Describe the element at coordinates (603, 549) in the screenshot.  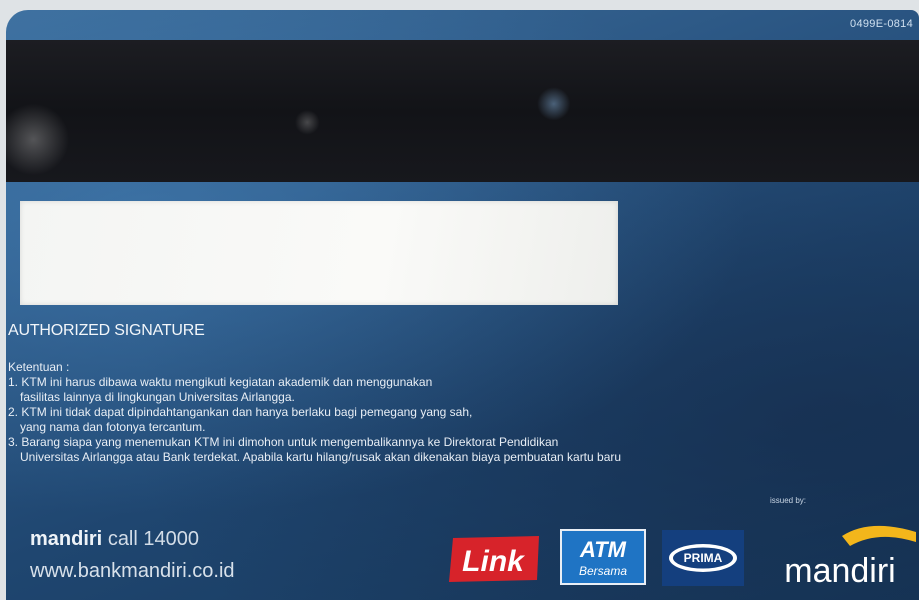
I see `atm-logo-top-text: ATM` at that location.